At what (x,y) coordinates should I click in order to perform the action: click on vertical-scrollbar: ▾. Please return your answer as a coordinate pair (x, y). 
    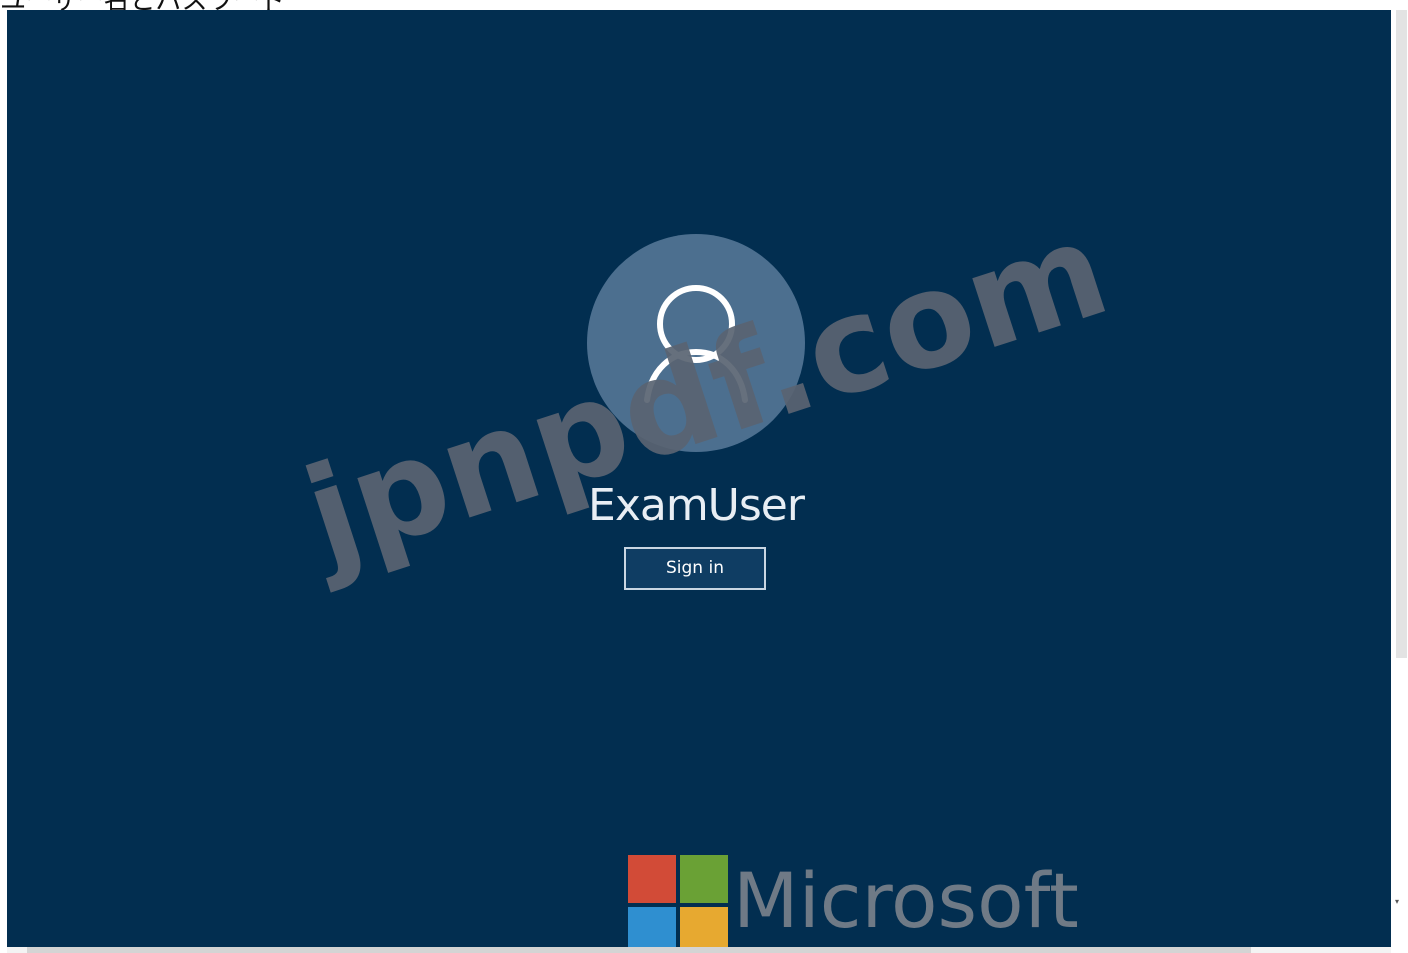
    Looking at the image, I should click on (1399, 478).